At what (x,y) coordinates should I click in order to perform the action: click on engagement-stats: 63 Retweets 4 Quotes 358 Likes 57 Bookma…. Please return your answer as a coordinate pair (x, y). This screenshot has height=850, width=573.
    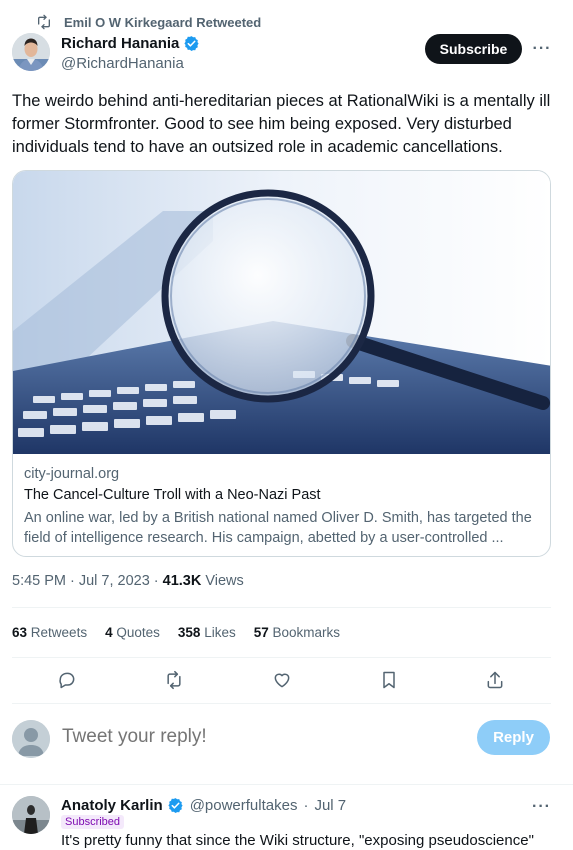
    Looking at the image, I should click on (185, 632).